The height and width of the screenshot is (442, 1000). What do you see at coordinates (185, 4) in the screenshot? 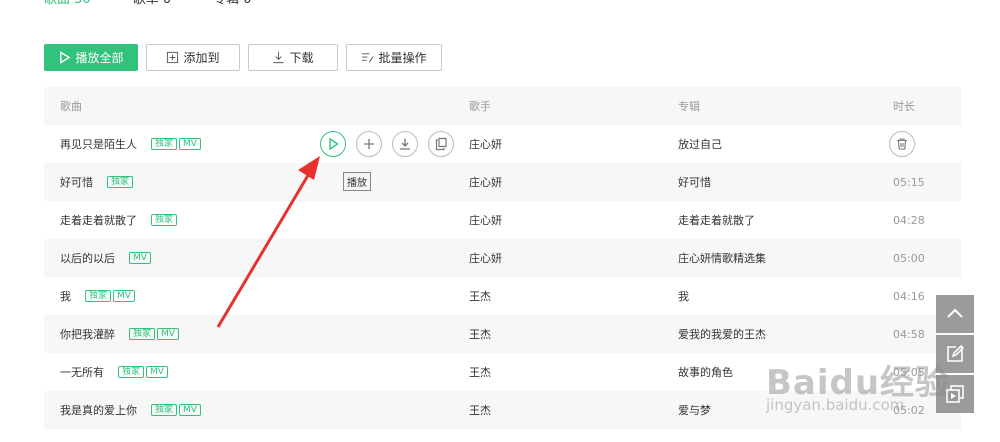
I see `category-tabs: 歌曲 30 歌单 0 专辑 0 MV 0` at bounding box center [185, 4].